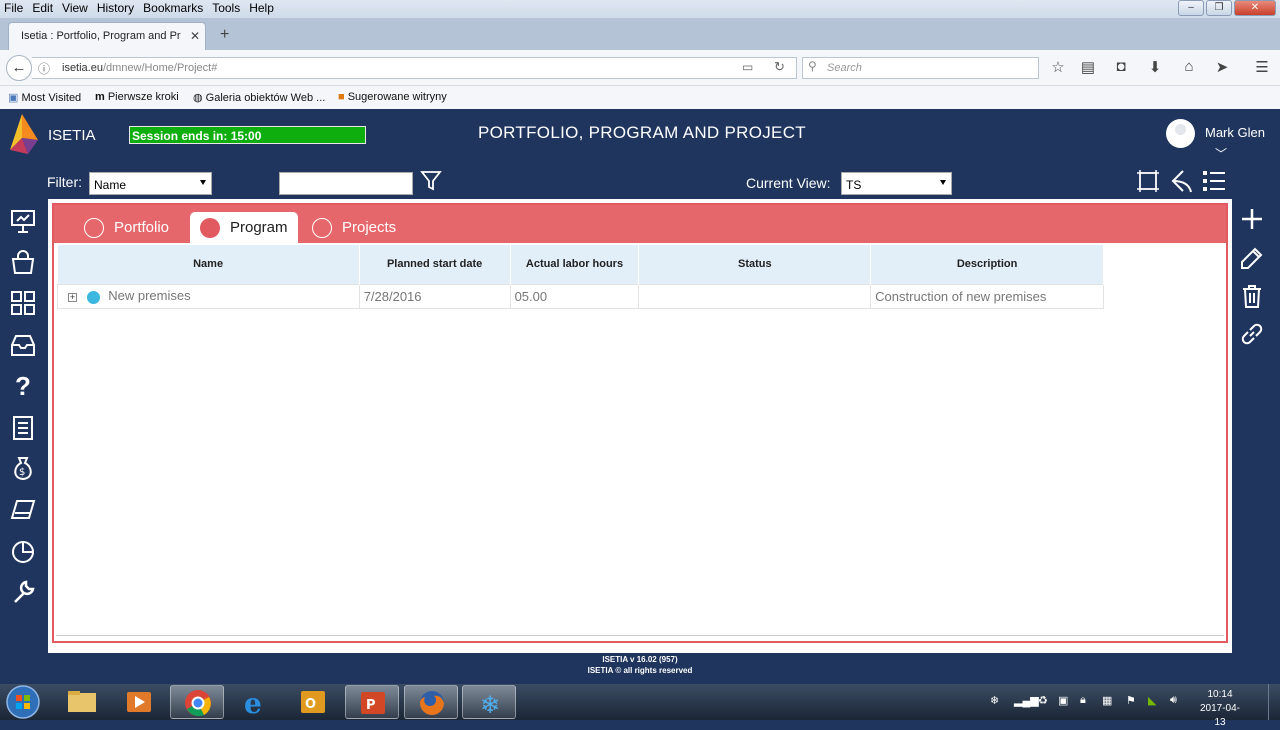 This screenshot has width=1280, height=730. I want to click on start-button-icon, so click(23, 702).